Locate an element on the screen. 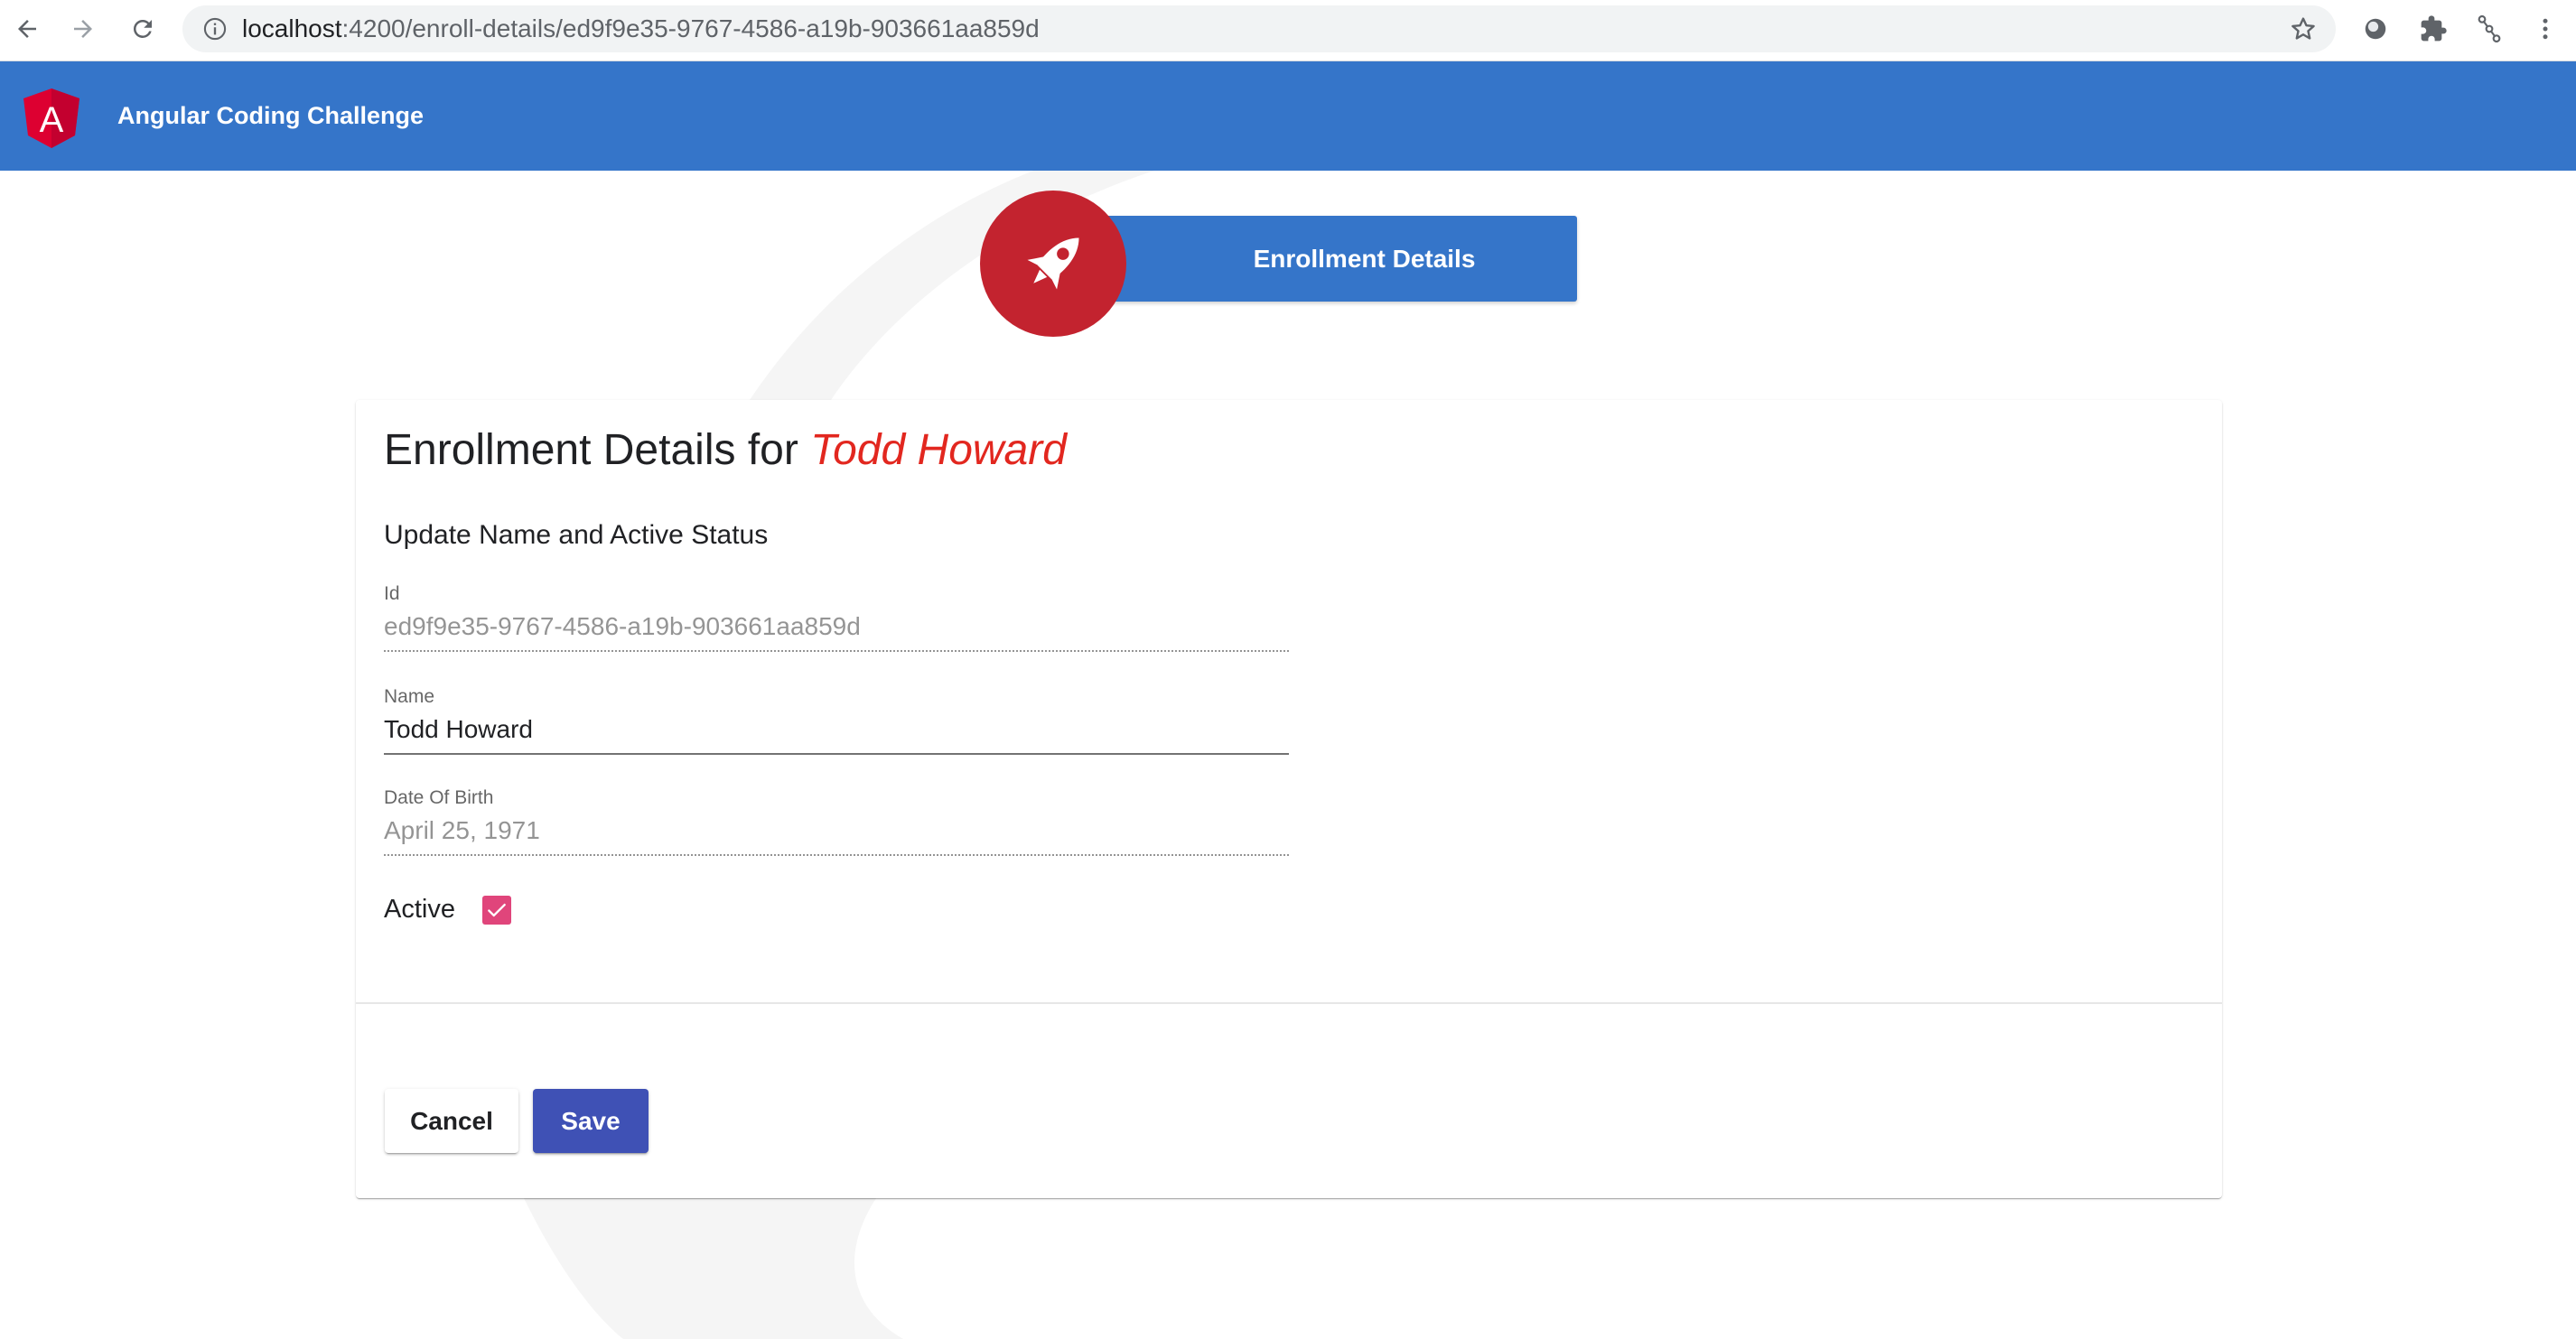  back-arrow-icon is located at coordinates (27, 29).